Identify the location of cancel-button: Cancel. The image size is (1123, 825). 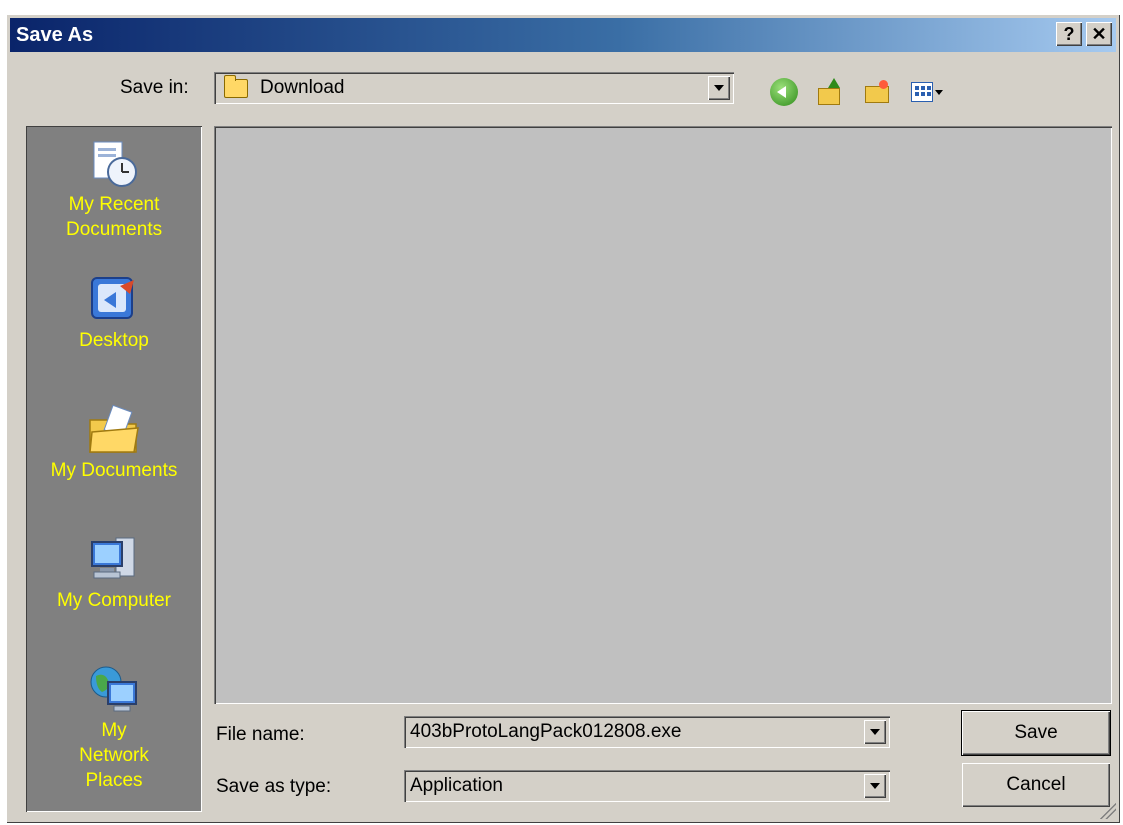
(1036, 785).